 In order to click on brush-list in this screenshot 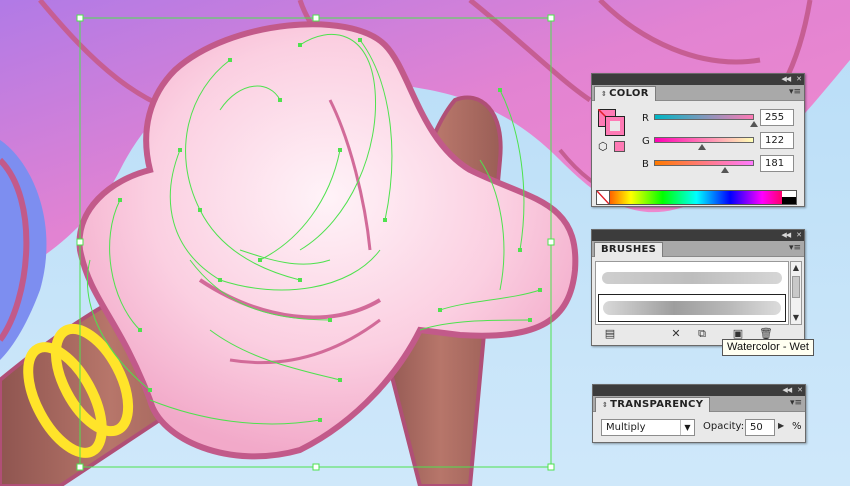, I will do `click(692, 293)`.